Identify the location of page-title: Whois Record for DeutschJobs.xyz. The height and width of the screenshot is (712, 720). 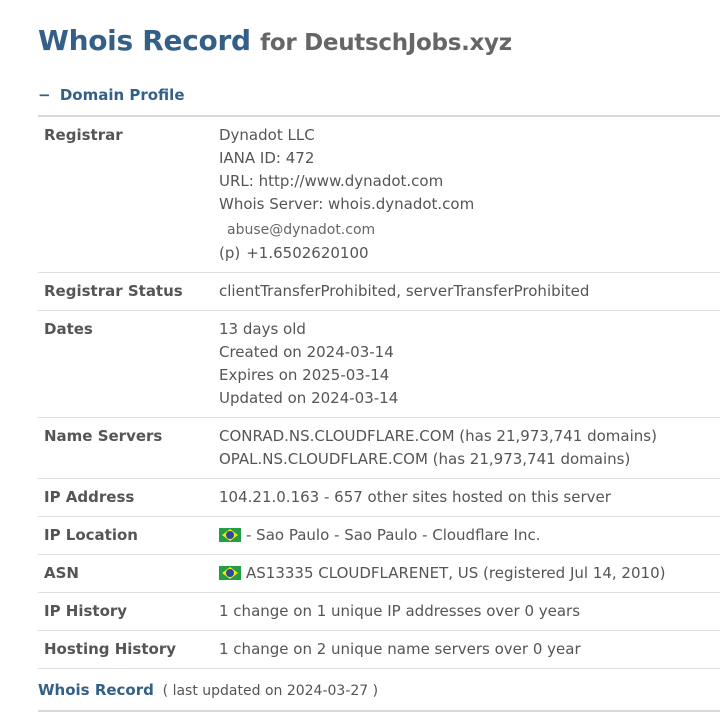
(275, 40).